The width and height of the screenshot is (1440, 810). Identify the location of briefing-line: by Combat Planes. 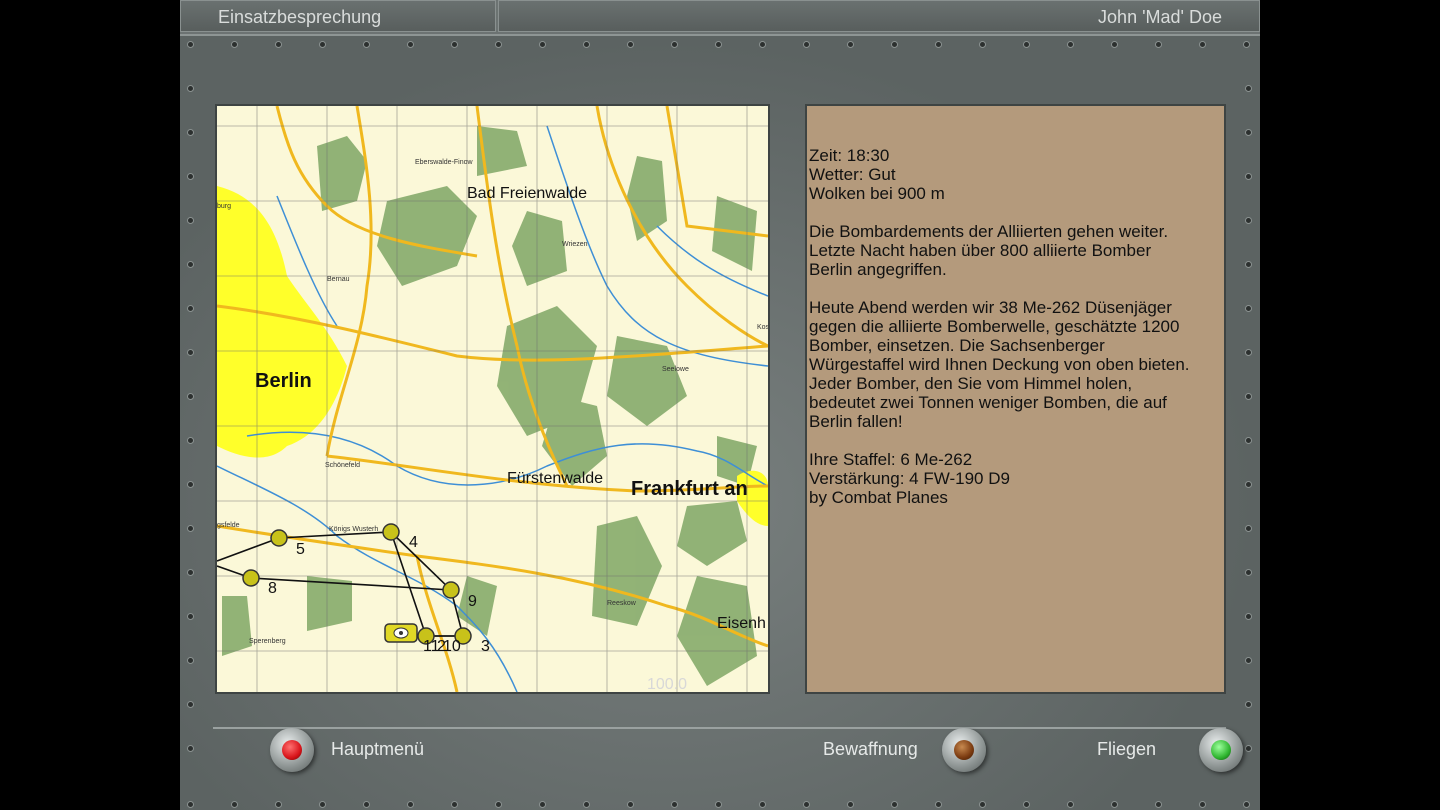
(878, 497).